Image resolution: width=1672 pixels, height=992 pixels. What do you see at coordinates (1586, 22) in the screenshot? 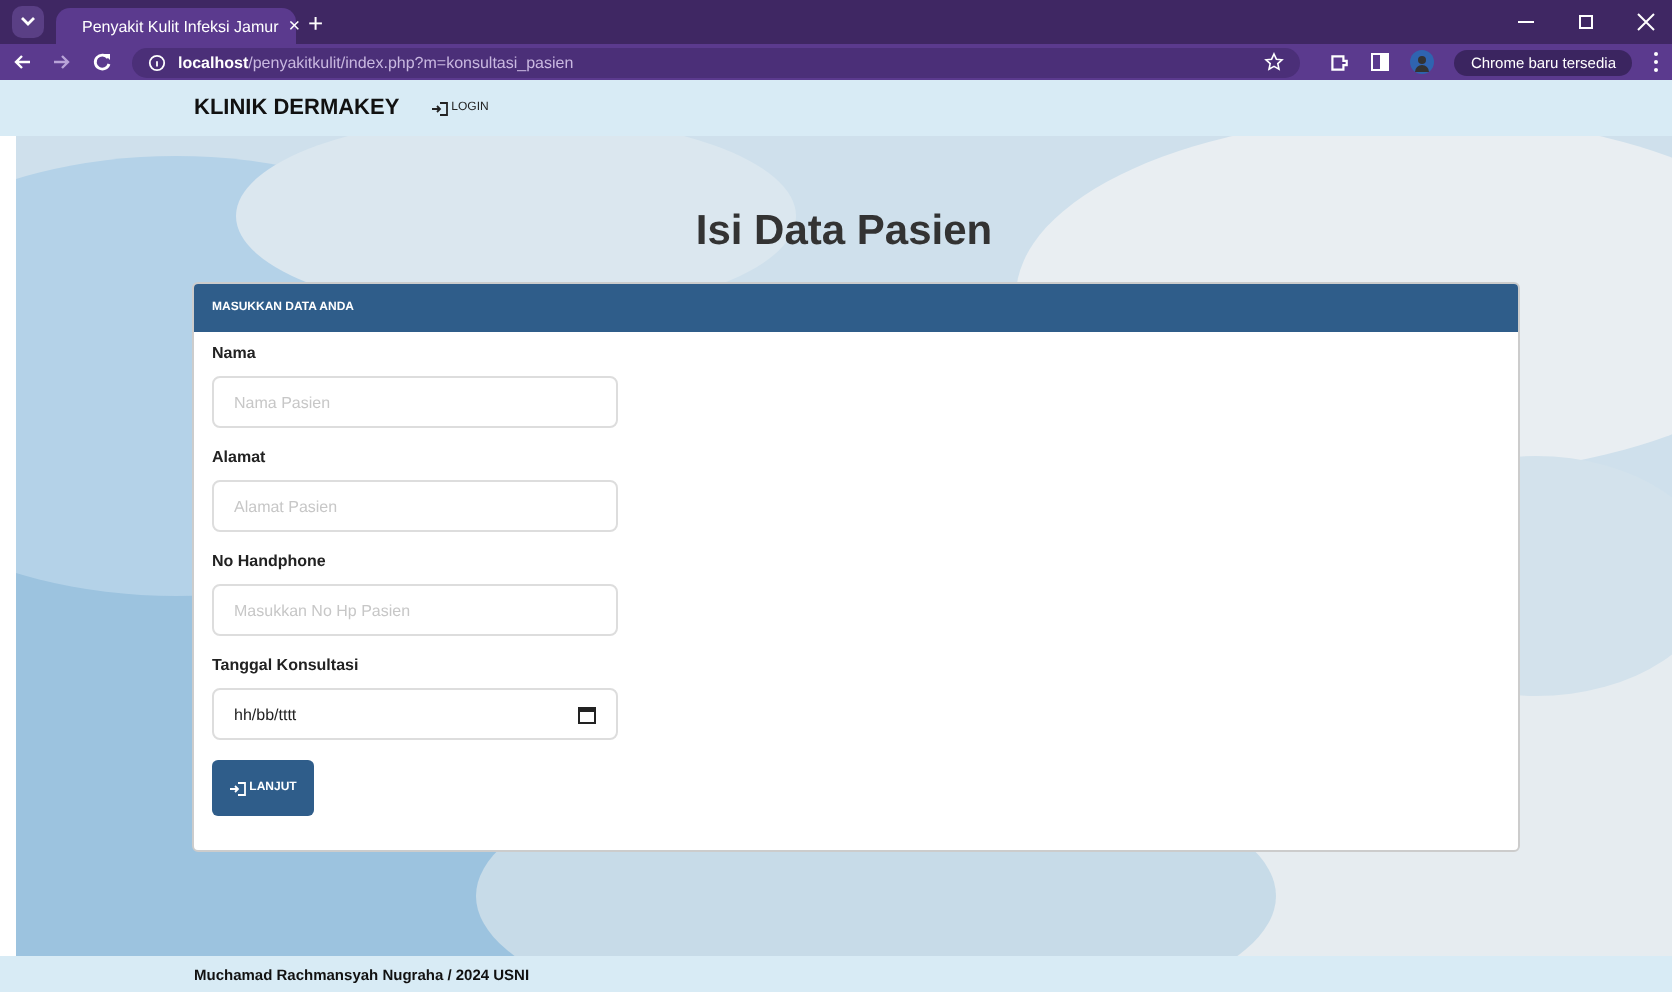
I see `restore-icon` at bounding box center [1586, 22].